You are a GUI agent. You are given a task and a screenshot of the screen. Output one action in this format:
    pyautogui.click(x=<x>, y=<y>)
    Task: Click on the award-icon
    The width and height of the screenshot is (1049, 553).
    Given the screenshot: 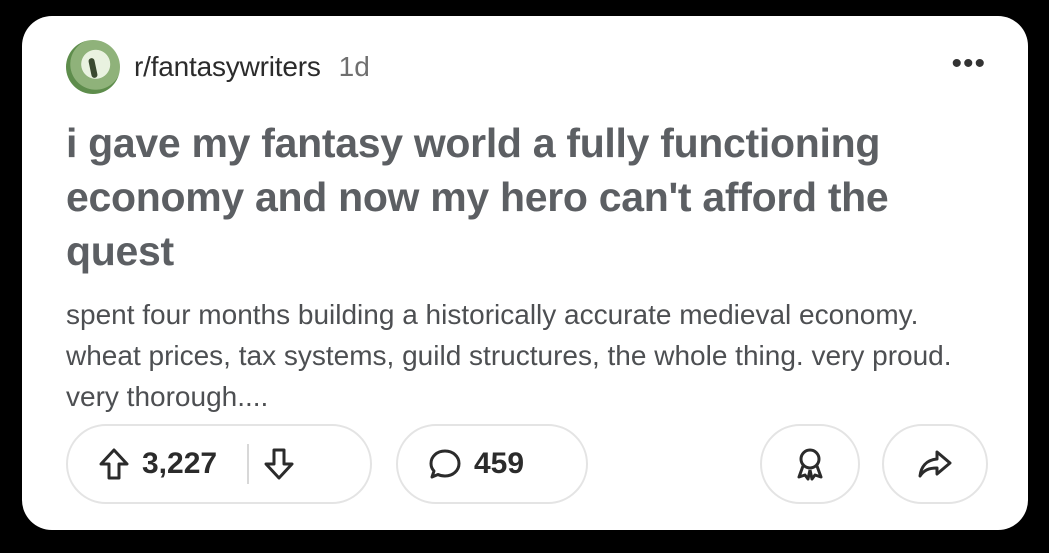 What is the action you would take?
    pyautogui.click(x=810, y=464)
    